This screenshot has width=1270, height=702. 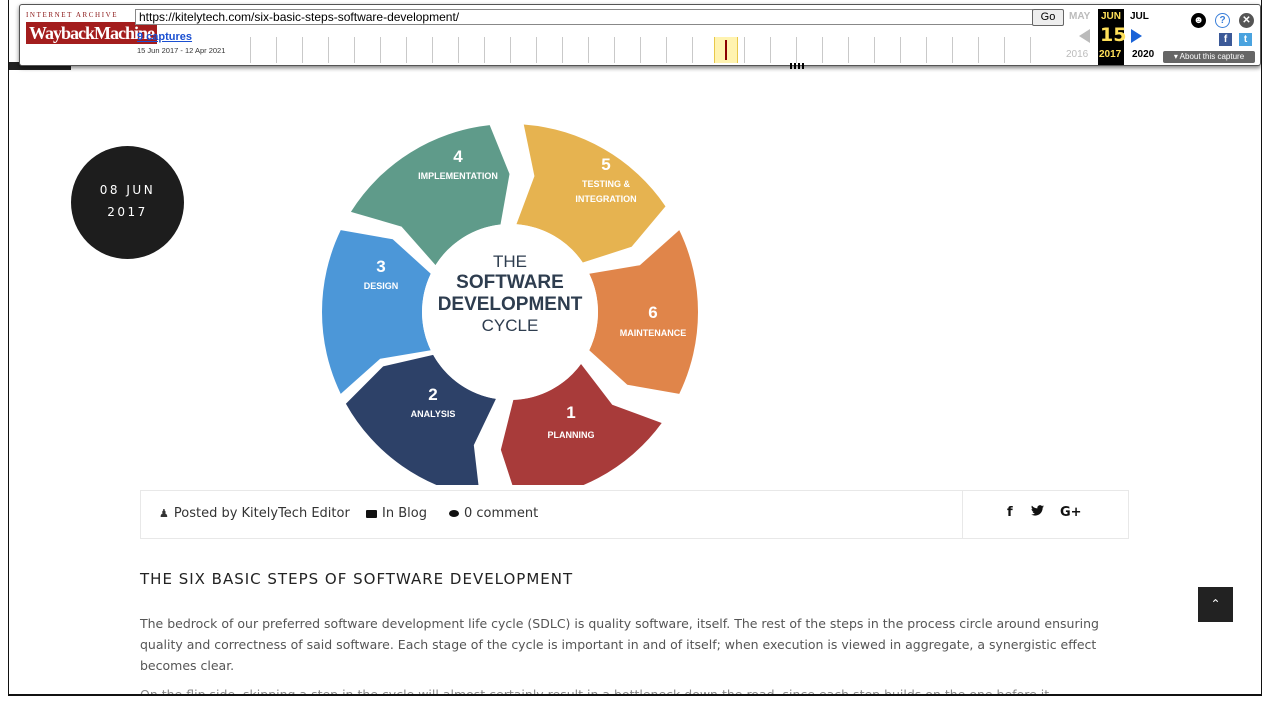 What do you see at coordinates (571, 435) in the screenshot?
I see `step-1-label: PLANNING` at bounding box center [571, 435].